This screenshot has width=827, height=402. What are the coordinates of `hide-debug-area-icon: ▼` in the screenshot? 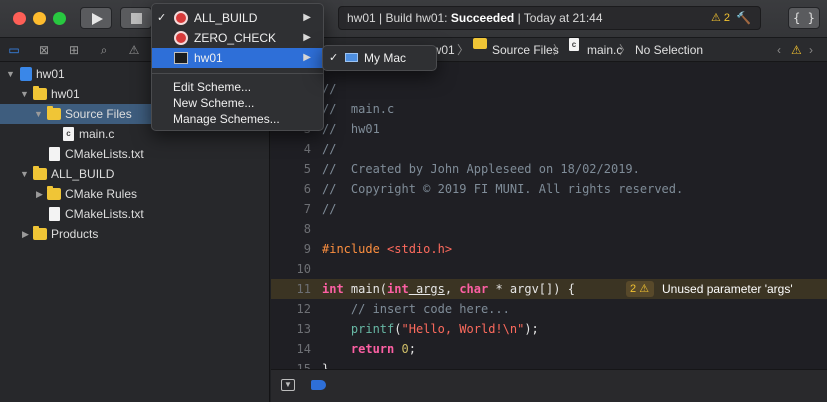 It's located at (288, 385).